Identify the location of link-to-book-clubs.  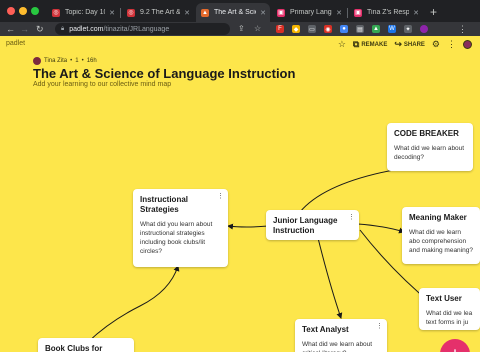
(133, 304).